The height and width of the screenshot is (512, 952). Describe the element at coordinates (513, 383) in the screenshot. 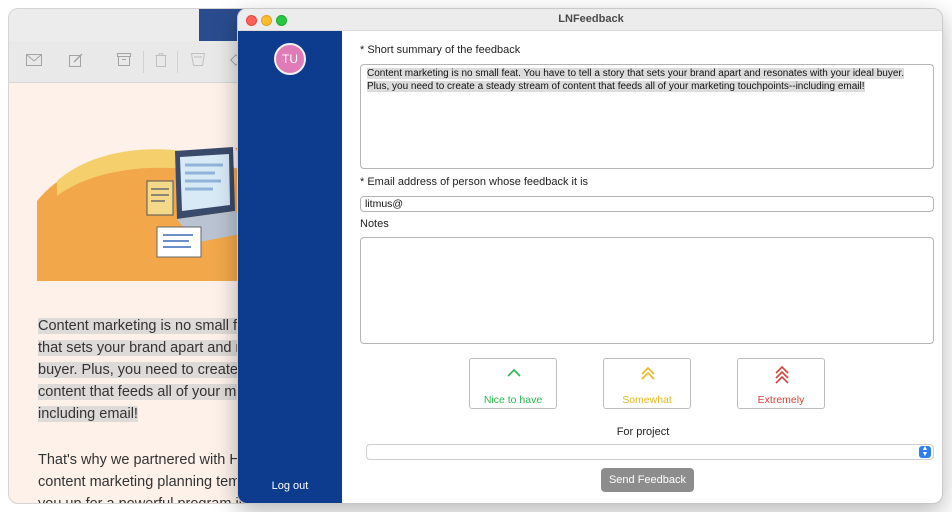

I see `priority-nice-to-have-button: Nice to have` at that location.